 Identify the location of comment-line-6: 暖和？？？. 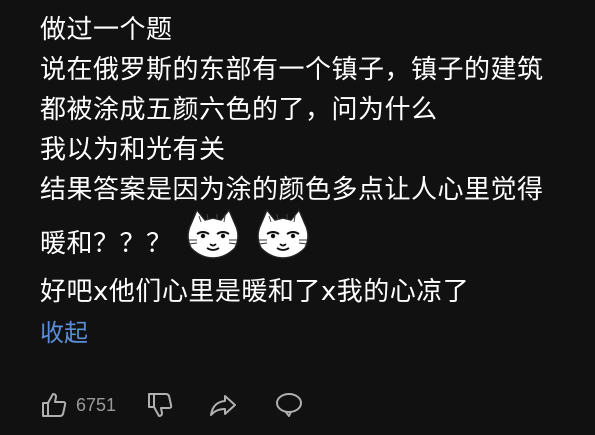
(106, 244).